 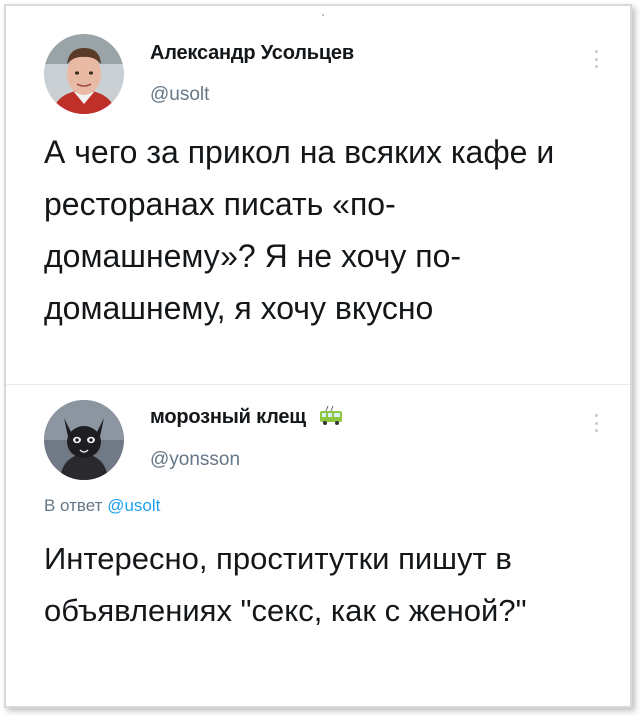 What do you see at coordinates (252, 53) in the screenshot?
I see `author-name: Александр Усольцев` at bounding box center [252, 53].